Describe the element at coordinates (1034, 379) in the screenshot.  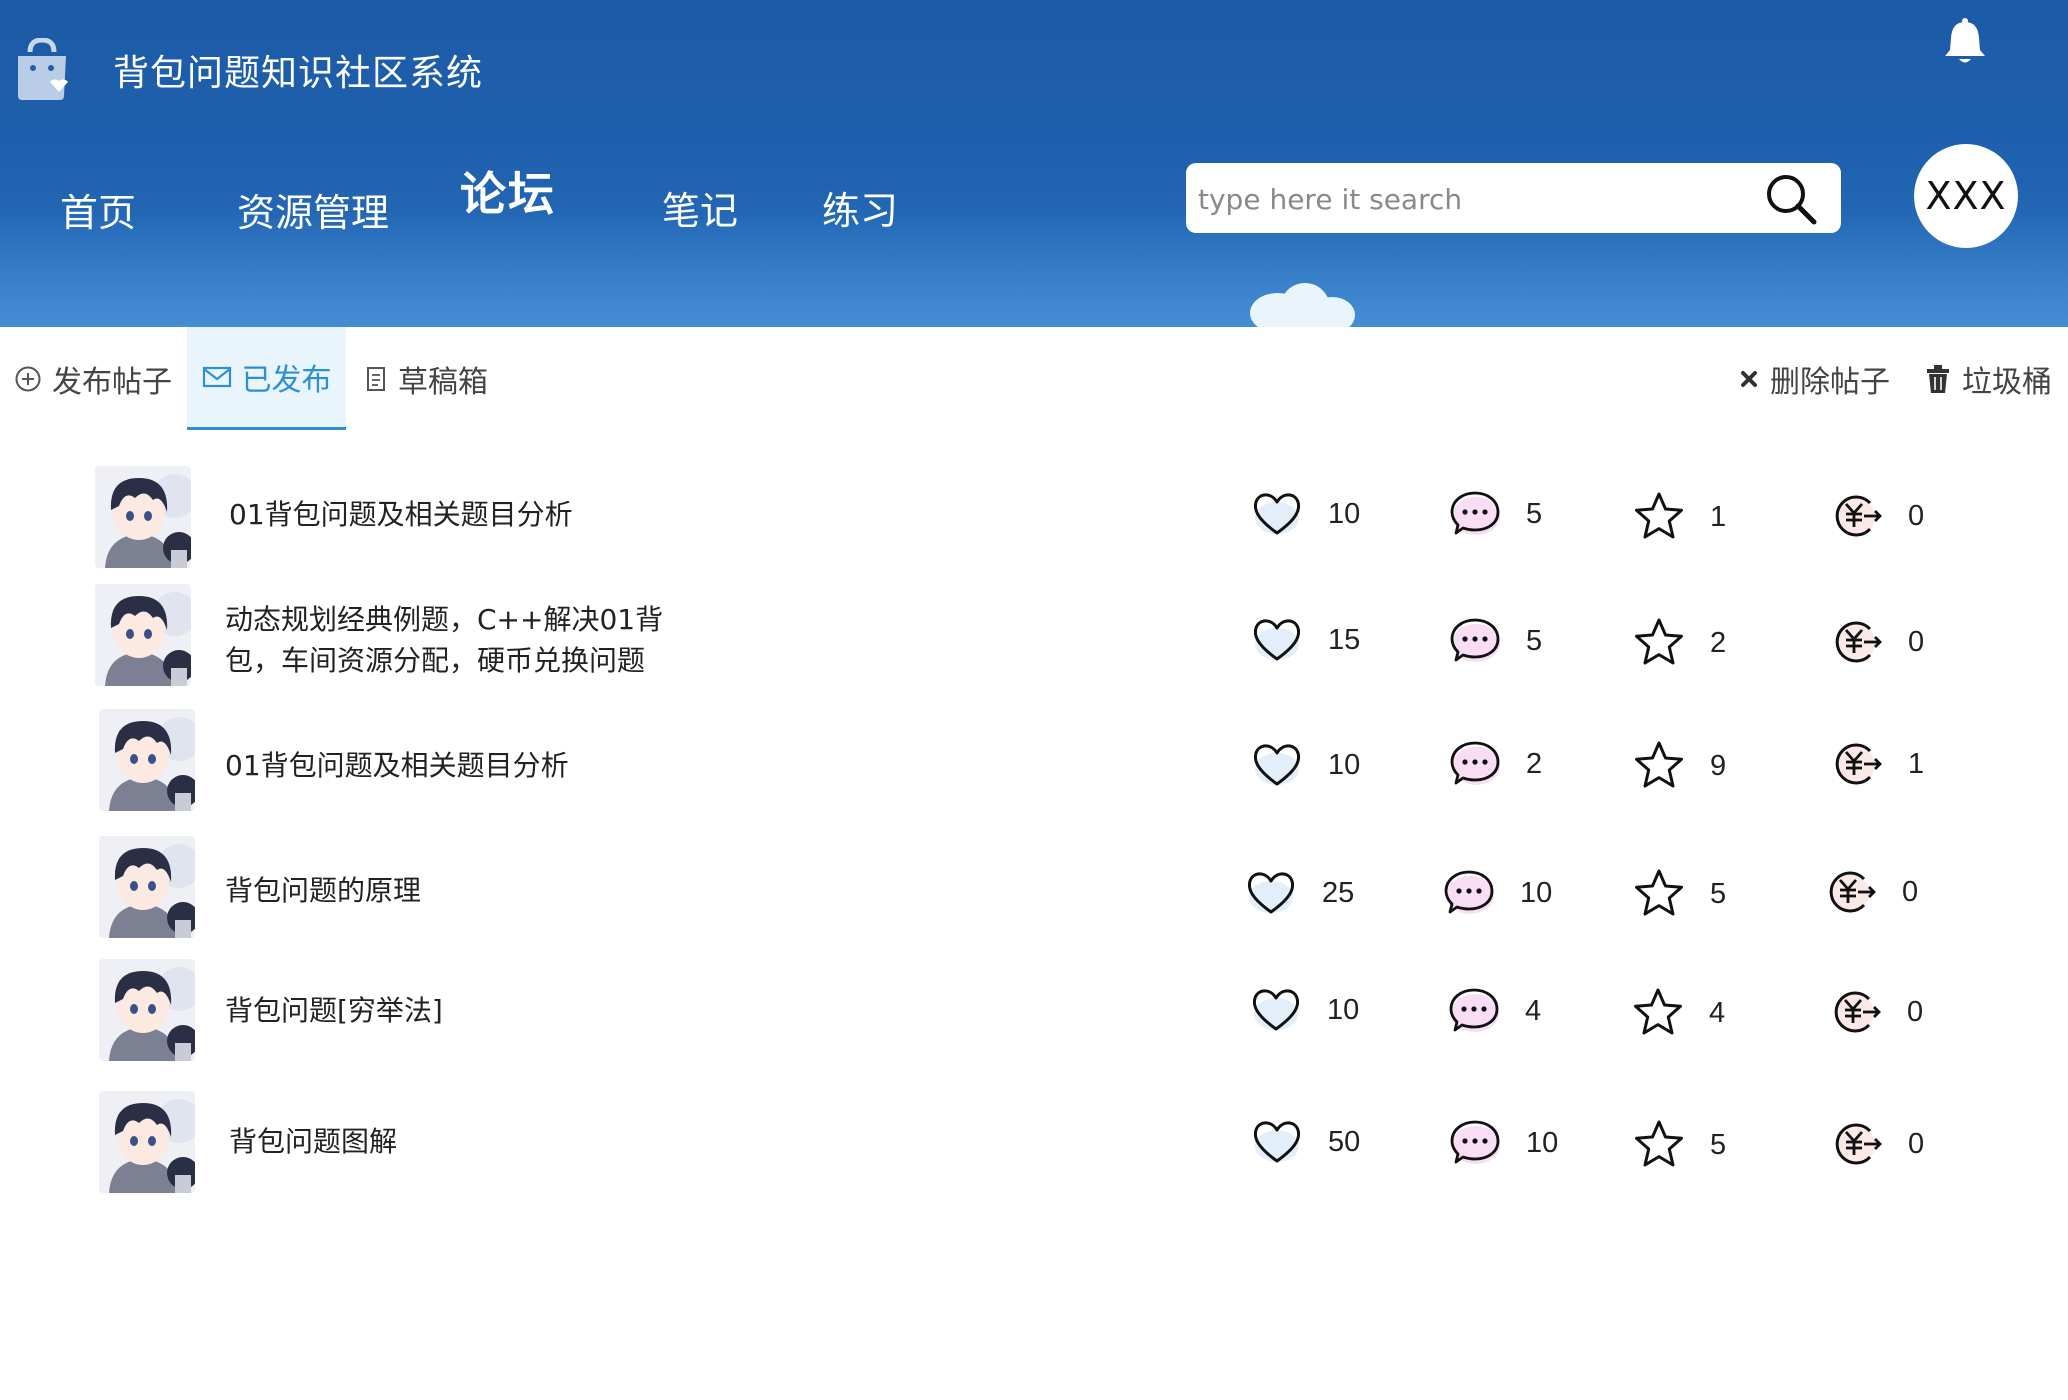
I see `forum-toolbar: 发布帖子 已发布 草稿箱 删除帖子 垃圾桶` at that location.